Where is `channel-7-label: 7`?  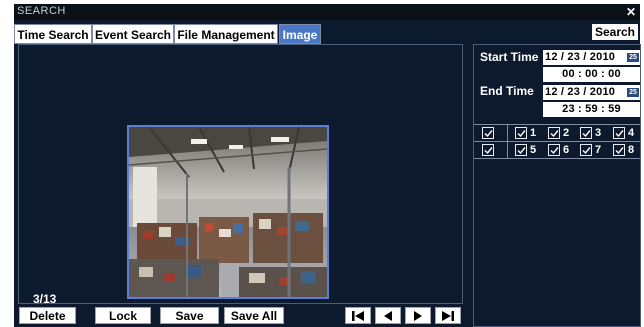
channel-7-label: 7 is located at coordinates (598, 150).